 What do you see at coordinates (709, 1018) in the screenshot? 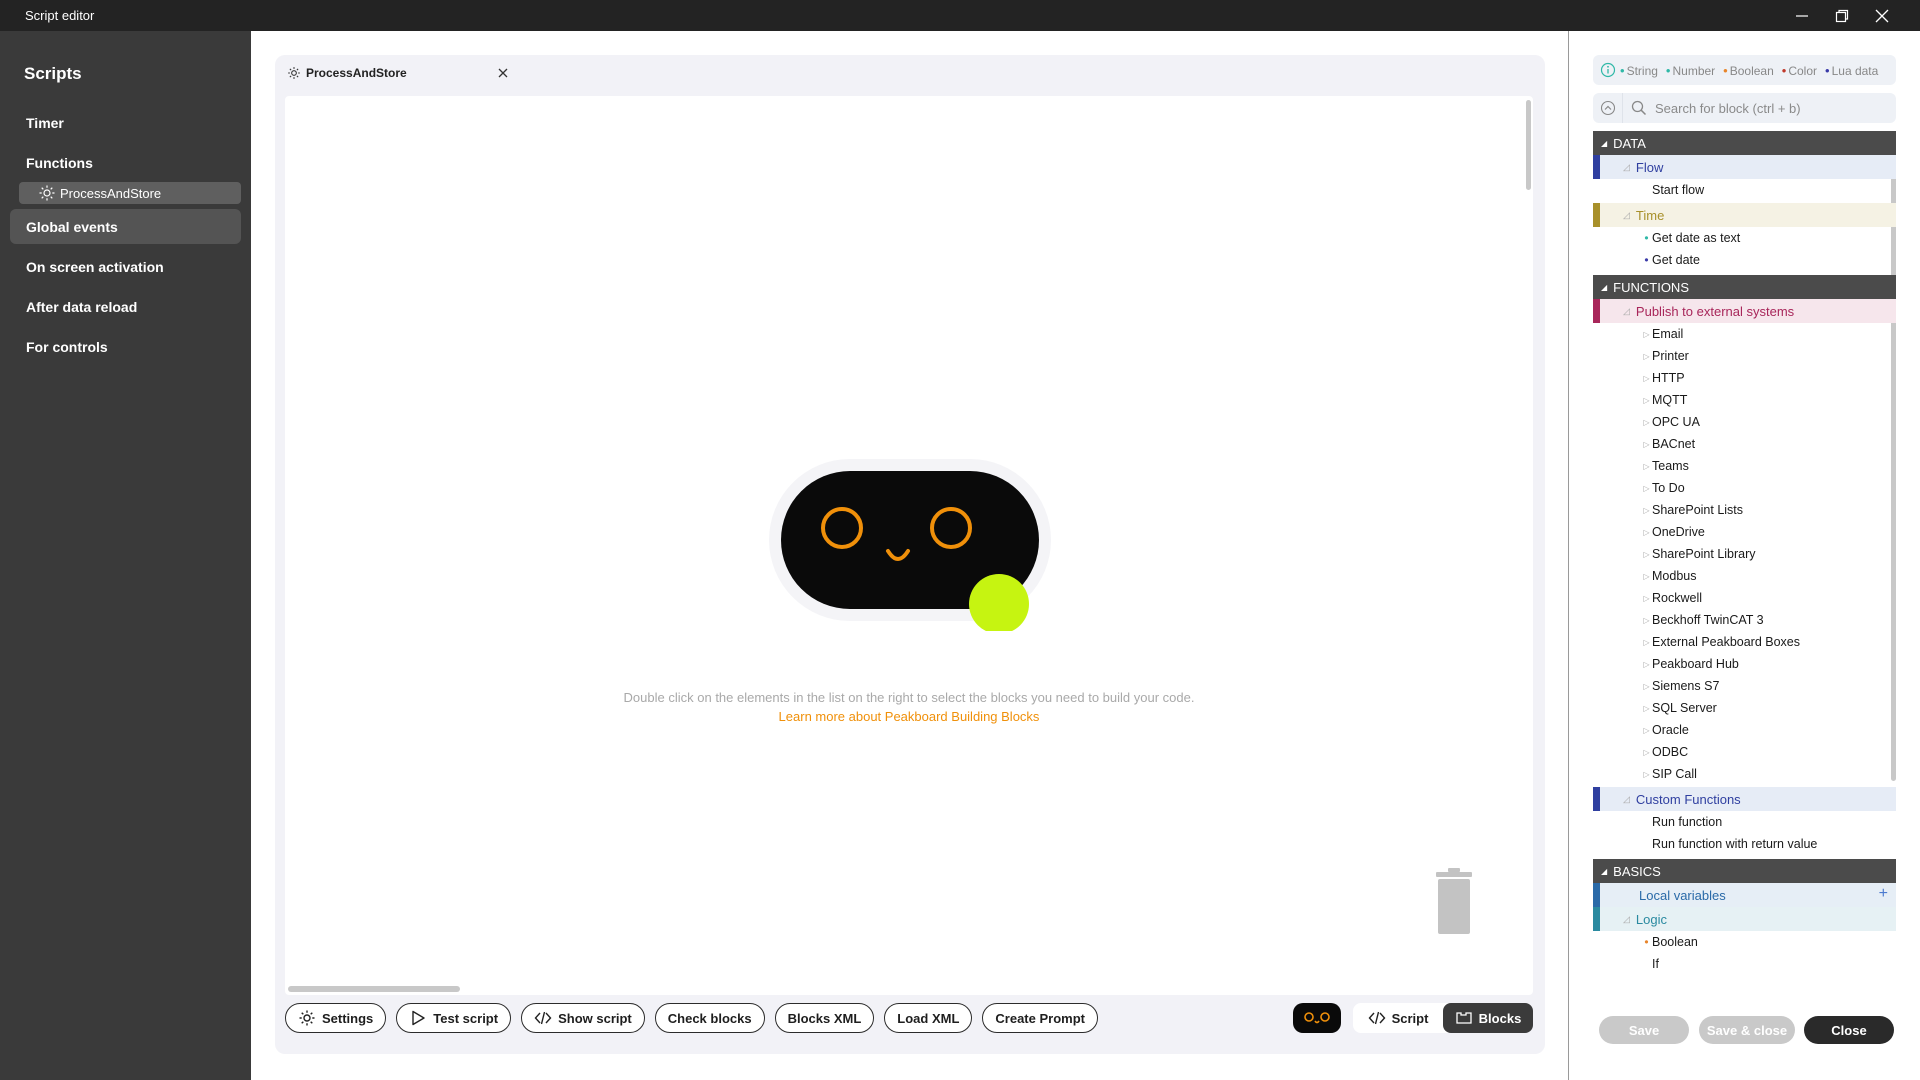
I see `check-blocks-button: Check blocks` at bounding box center [709, 1018].